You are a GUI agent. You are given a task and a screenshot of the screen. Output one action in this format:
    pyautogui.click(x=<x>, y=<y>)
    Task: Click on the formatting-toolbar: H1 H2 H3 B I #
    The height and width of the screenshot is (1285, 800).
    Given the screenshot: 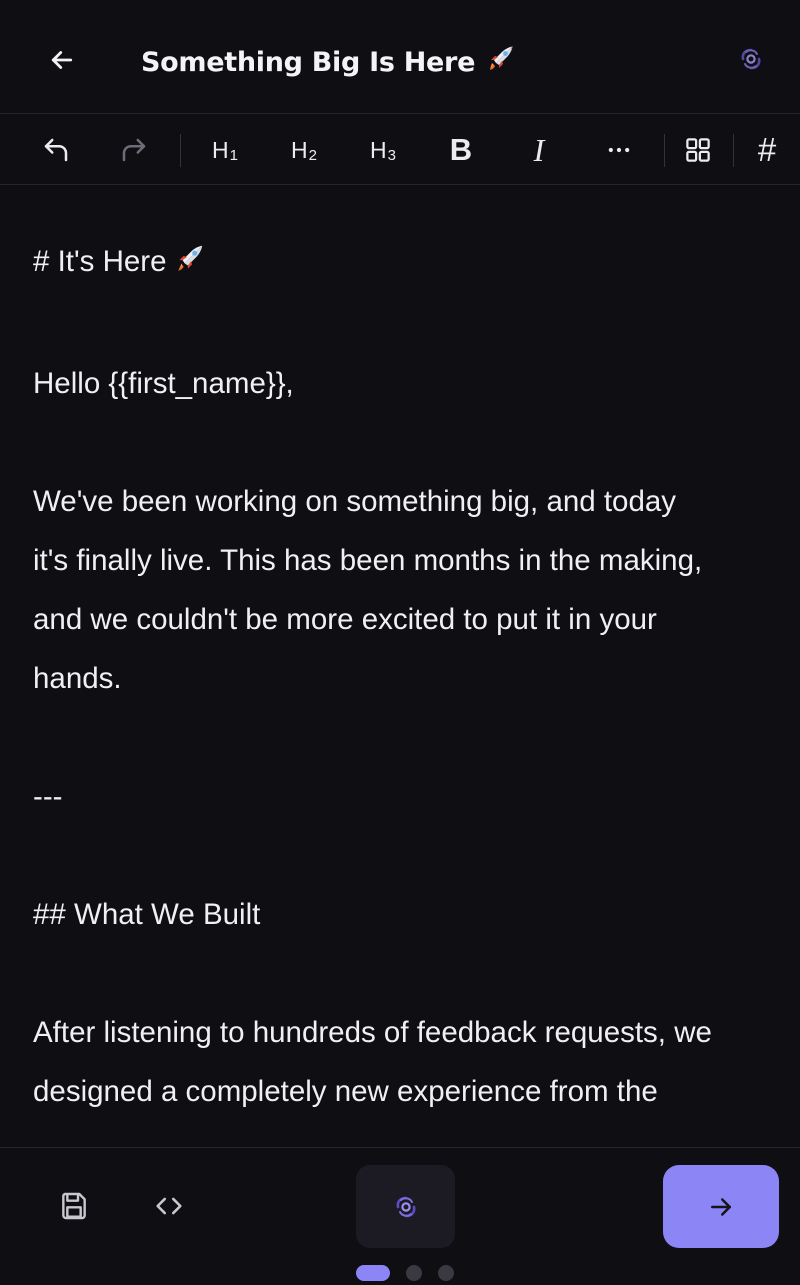 What is the action you would take?
    pyautogui.click(x=400, y=150)
    